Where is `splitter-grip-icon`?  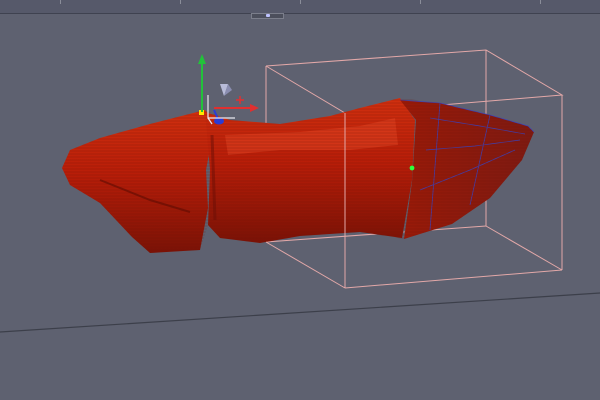
splitter-grip-icon is located at coordinates (268, 15).